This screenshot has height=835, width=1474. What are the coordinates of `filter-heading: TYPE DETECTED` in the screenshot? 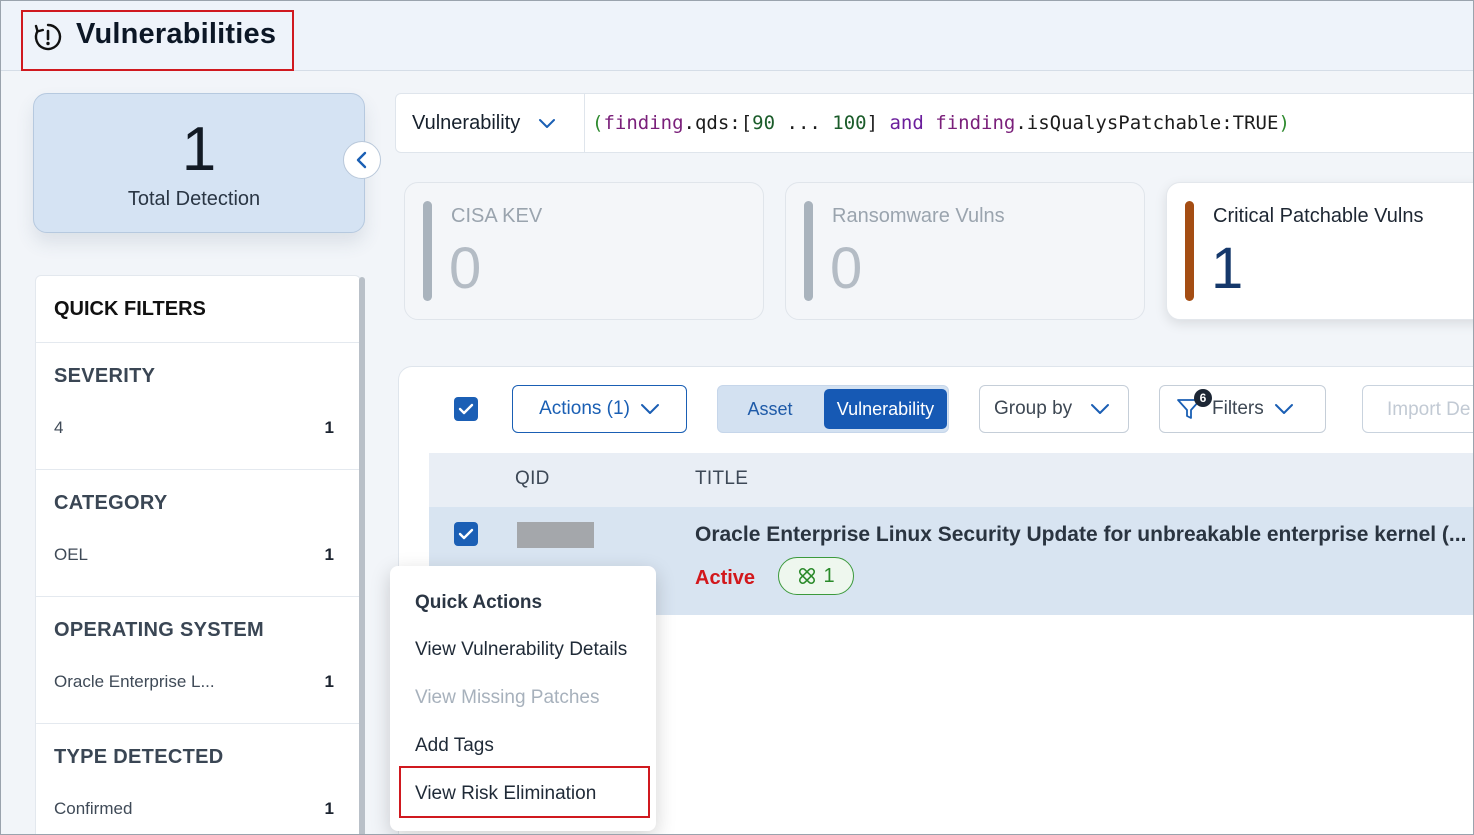 It's located at (139, 757).